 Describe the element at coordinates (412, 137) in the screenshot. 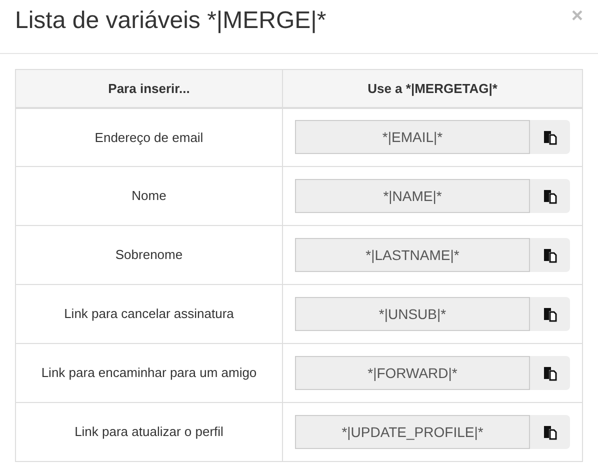

I see `tag-field: *|EMAIL|*` at that location.